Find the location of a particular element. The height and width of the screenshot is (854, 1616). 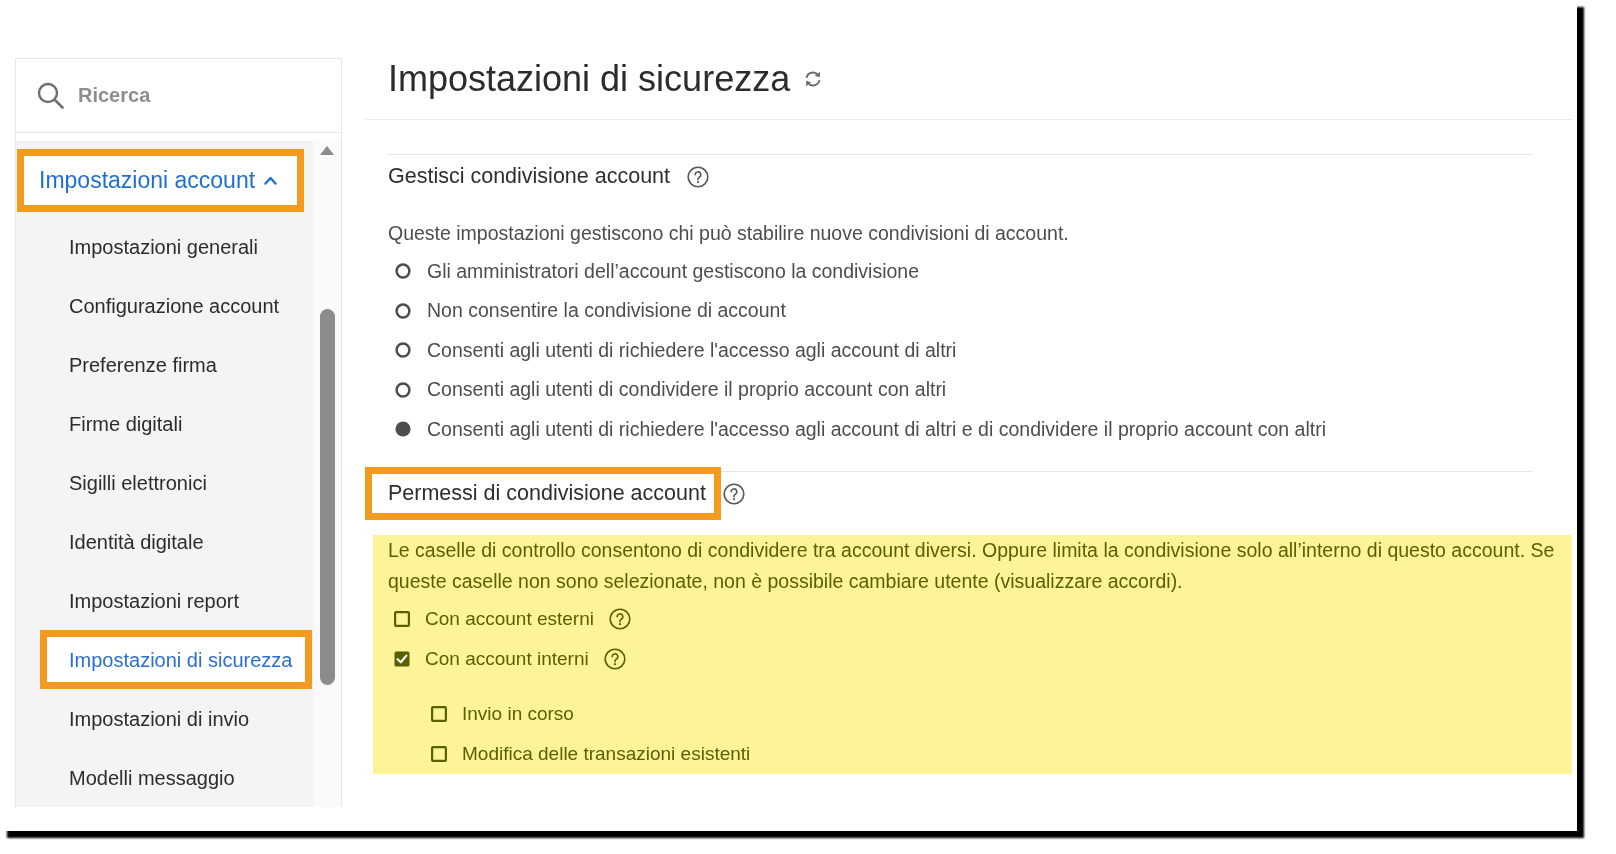

section-heading: Permessi di condivisione account is located at coordinates (543, 493).